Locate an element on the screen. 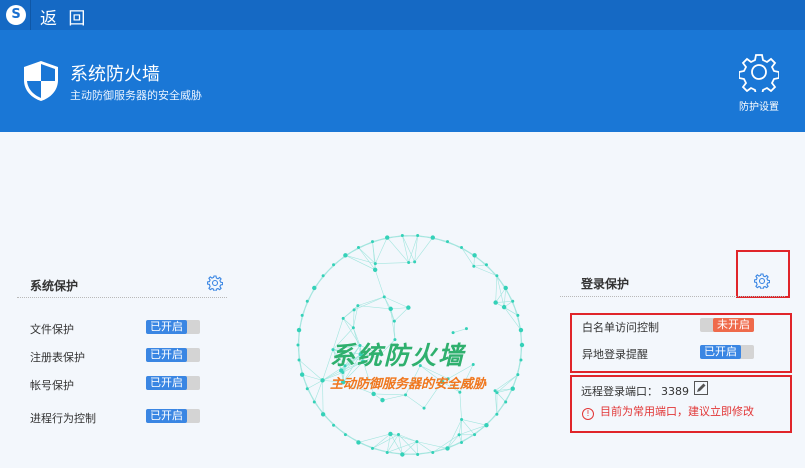 Image resolution: width=805 pixels, height=468 pixels. page-title: 系统防火墙 is located at coordinates (115, 74).